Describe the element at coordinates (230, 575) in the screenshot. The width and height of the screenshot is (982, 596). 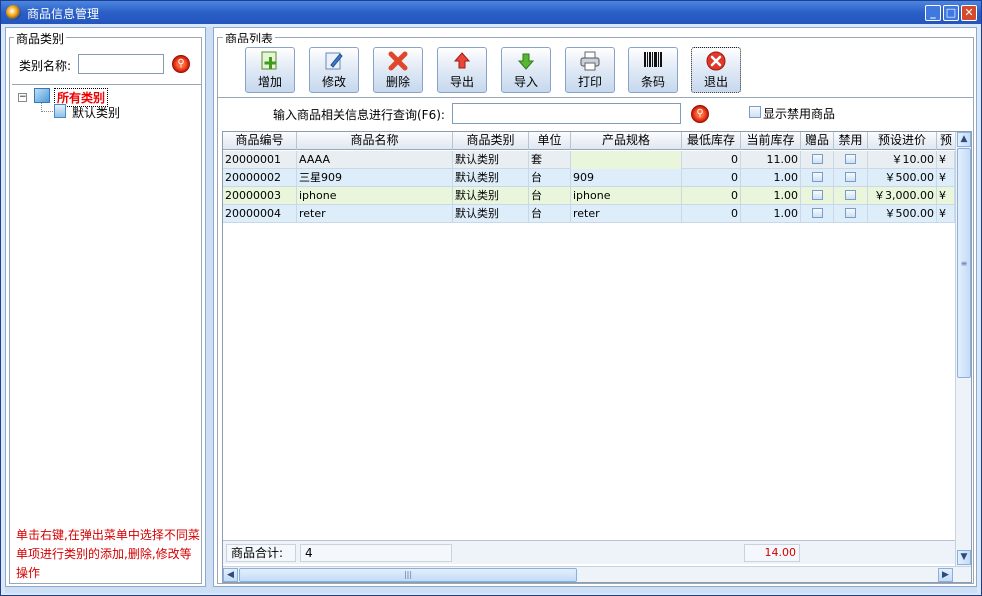
I see `scroll-left-icon: ◀` at that location.